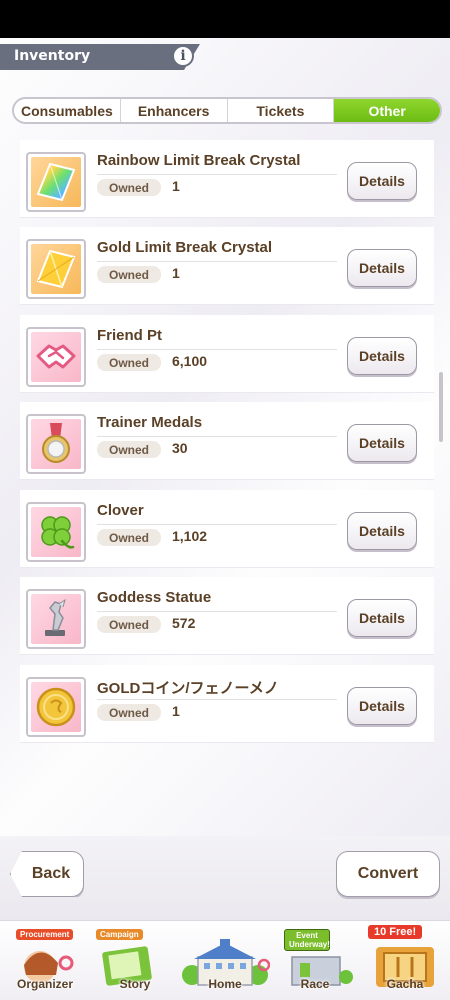 The image size is (450, 1000). Describe the element at coordinates (227, 441) in the screenshot. I see `list-item: Trainer Medals Owned 30 Details` at that location.